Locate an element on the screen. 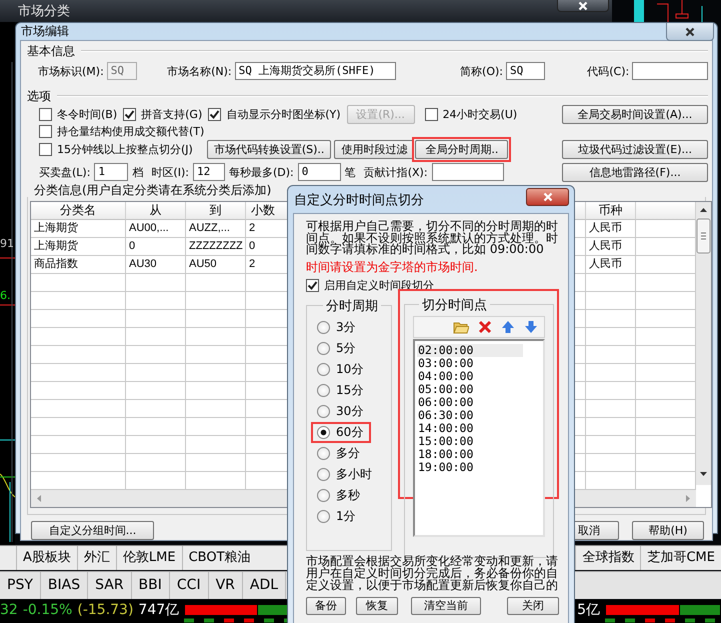  column-header: 从 is located at coordinates (156, 211).